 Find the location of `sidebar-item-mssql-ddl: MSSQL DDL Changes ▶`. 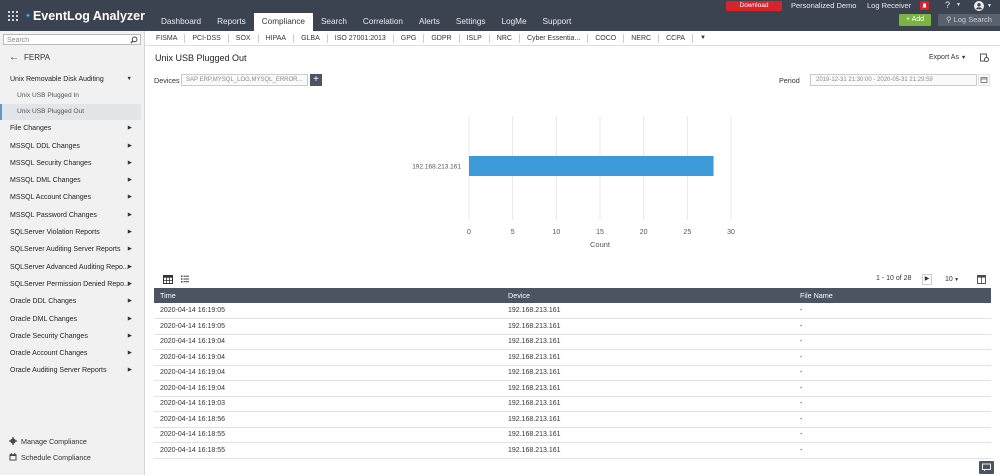

sidebar-item-mssql-ddl: MSSQL DDL Changes ▶ is located at coordinates (70, 146).